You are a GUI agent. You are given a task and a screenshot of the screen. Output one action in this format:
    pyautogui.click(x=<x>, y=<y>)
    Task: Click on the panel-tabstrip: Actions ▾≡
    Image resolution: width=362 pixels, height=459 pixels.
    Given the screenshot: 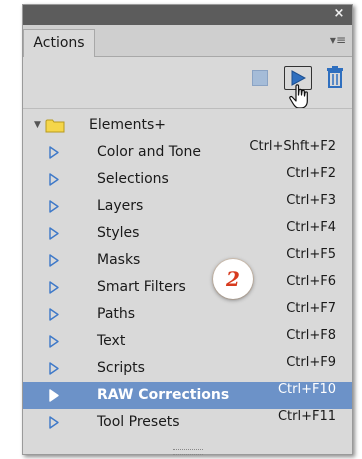 What is the action you would take?
    pyautogui.click(x=187, y=41)
    